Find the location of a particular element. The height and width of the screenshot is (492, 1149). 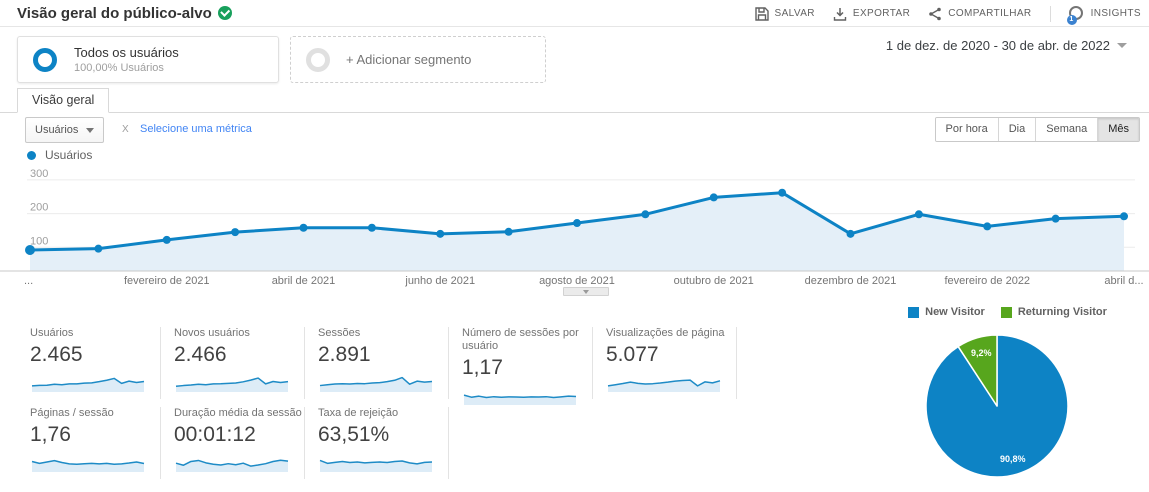

returning-visitor-swatch-icon is located at coordinates (1006, 312).